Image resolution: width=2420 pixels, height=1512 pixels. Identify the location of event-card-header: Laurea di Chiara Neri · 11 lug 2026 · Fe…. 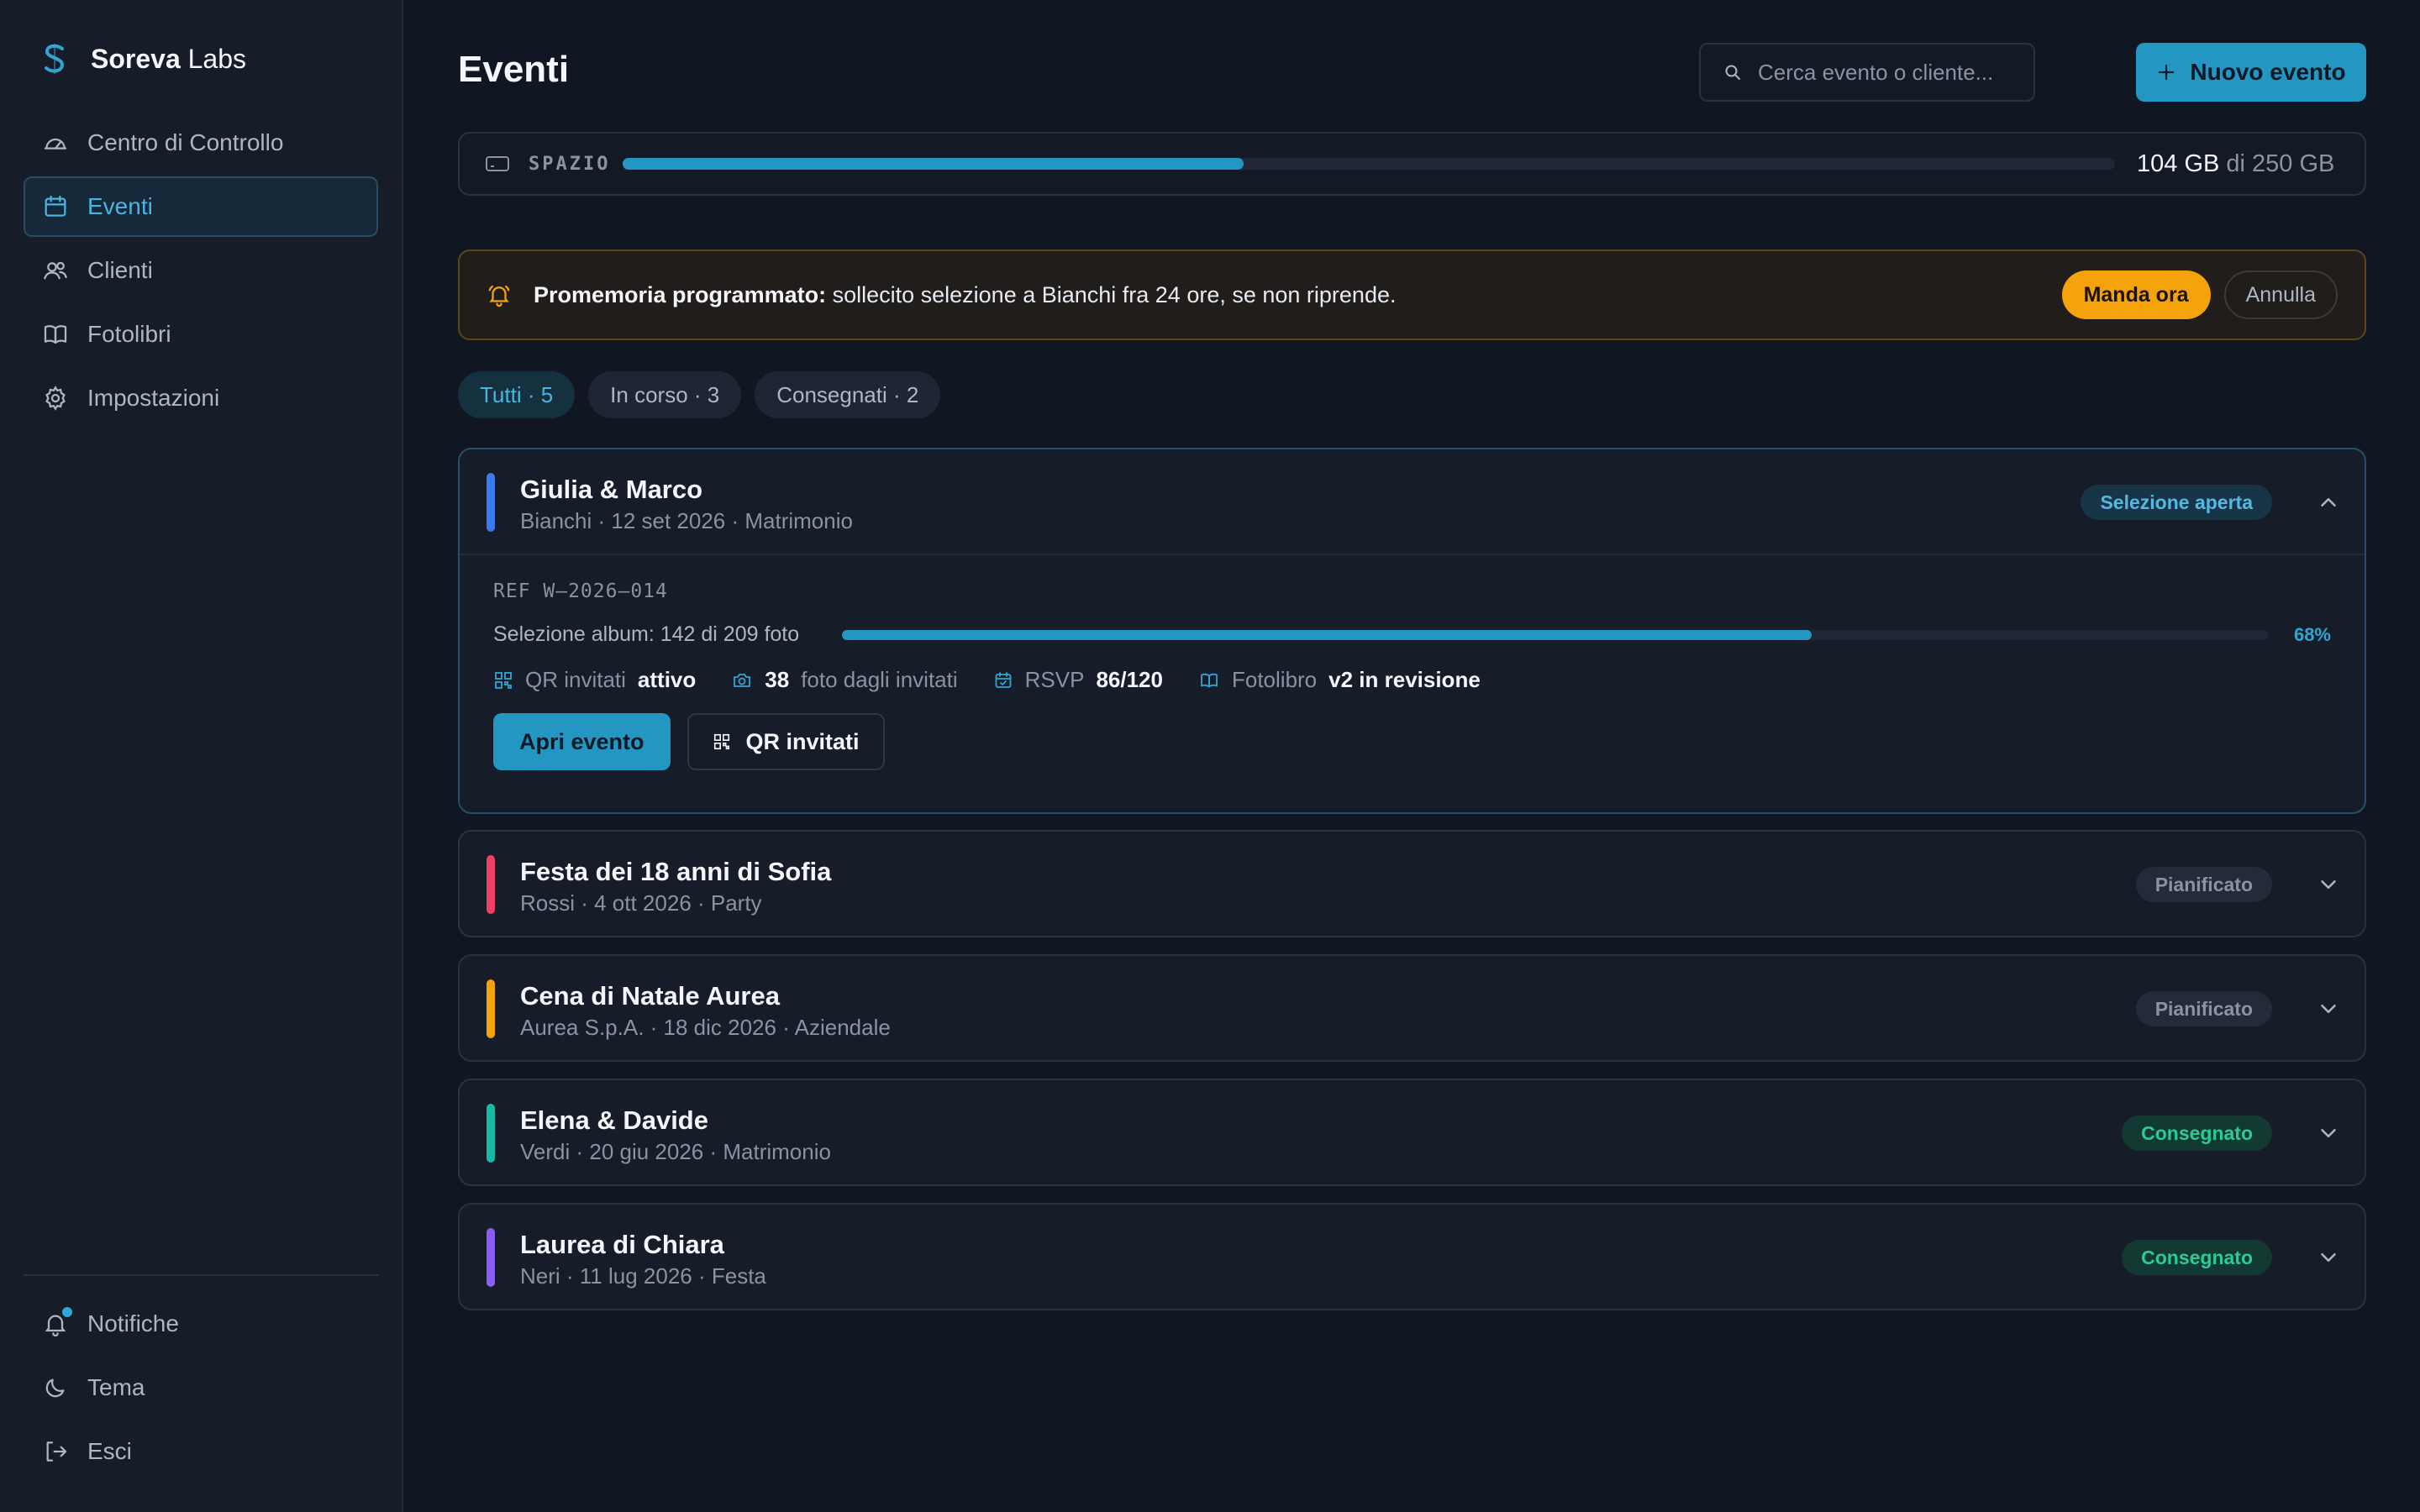
(1412, 1257).